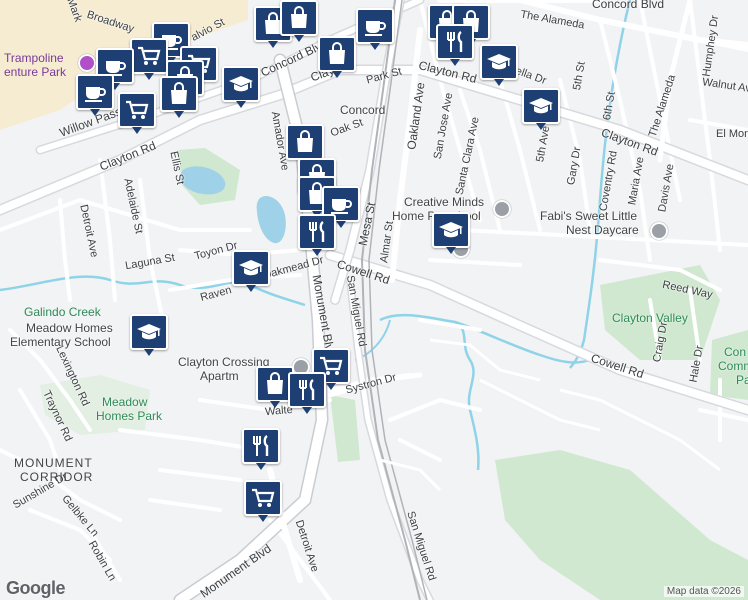 This screenshot has height=600, width=748. I want to click on area-label-monument-corridor: CORRIDOR, so click(57, 477).